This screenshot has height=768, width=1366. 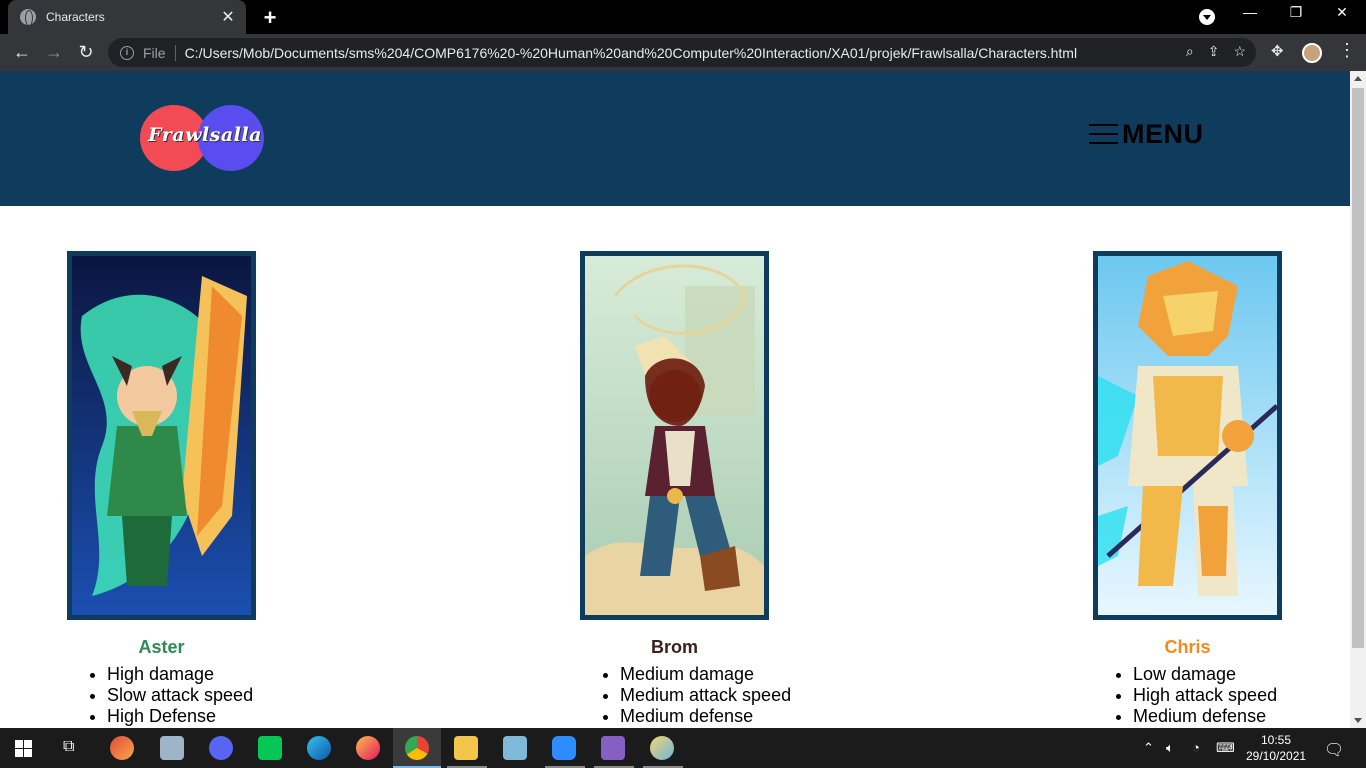 What do you see at coordinates (1276, 756) in the screenshot?
I see `clock-date: 29/10/2021` at bounding box center [1276, 756].